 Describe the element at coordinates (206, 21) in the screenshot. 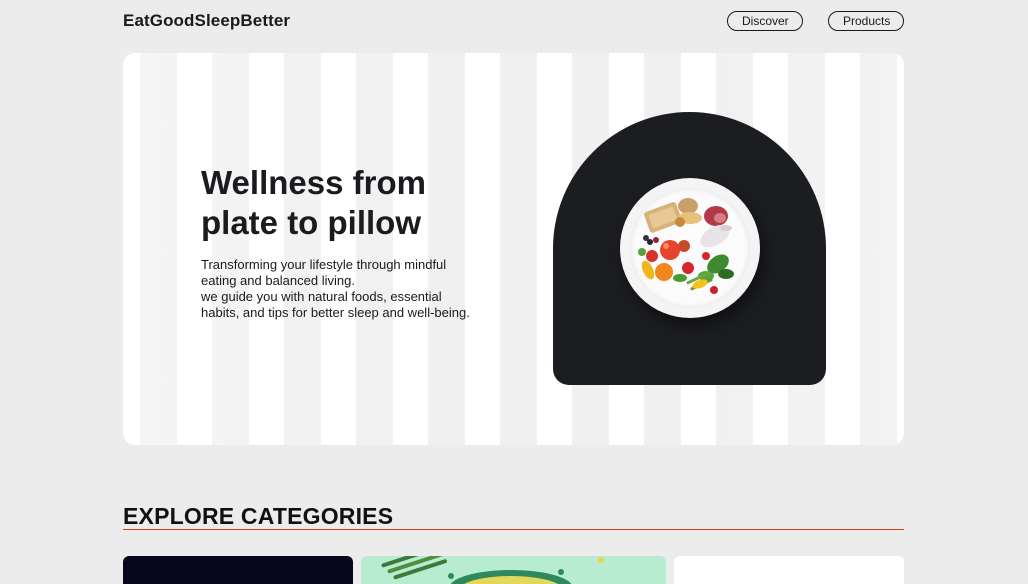

I see `brand-logo: EatGoodSleepBetter` at that location.